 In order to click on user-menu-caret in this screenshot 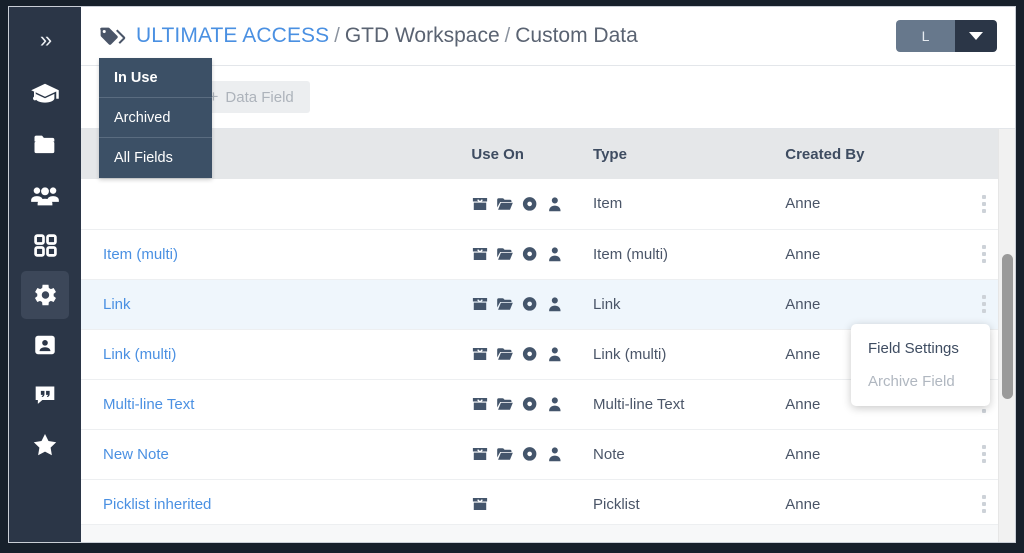, I will do `click(976, 36)`.